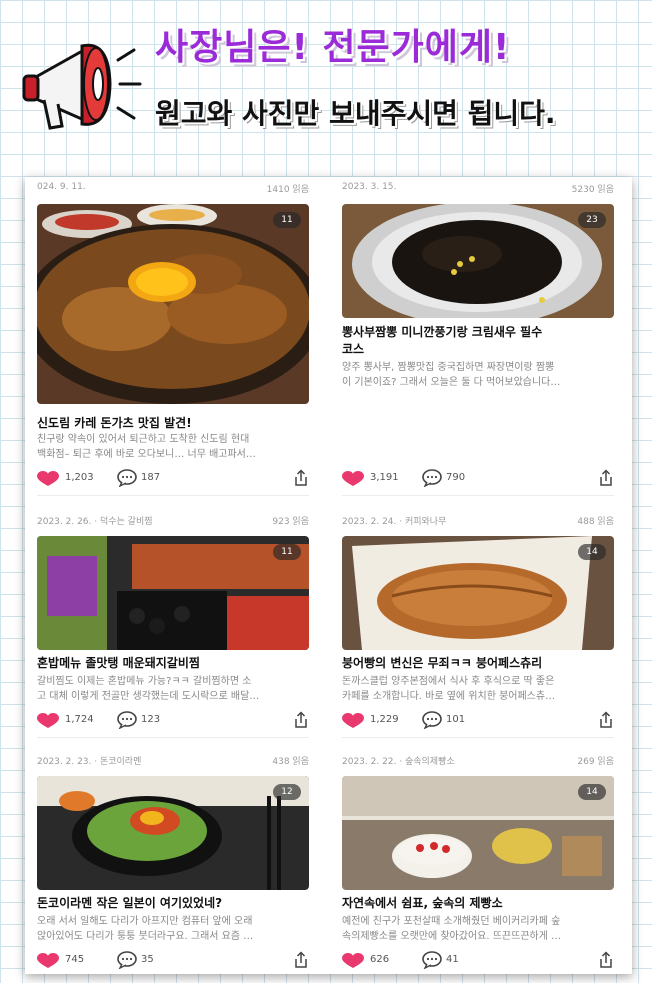 This screenshot has width=652, height=983. What do you see at coordinates (287, 190) in the screenshot?
I see `view-count: 1410 읽음` at bounding box center [287, 190].